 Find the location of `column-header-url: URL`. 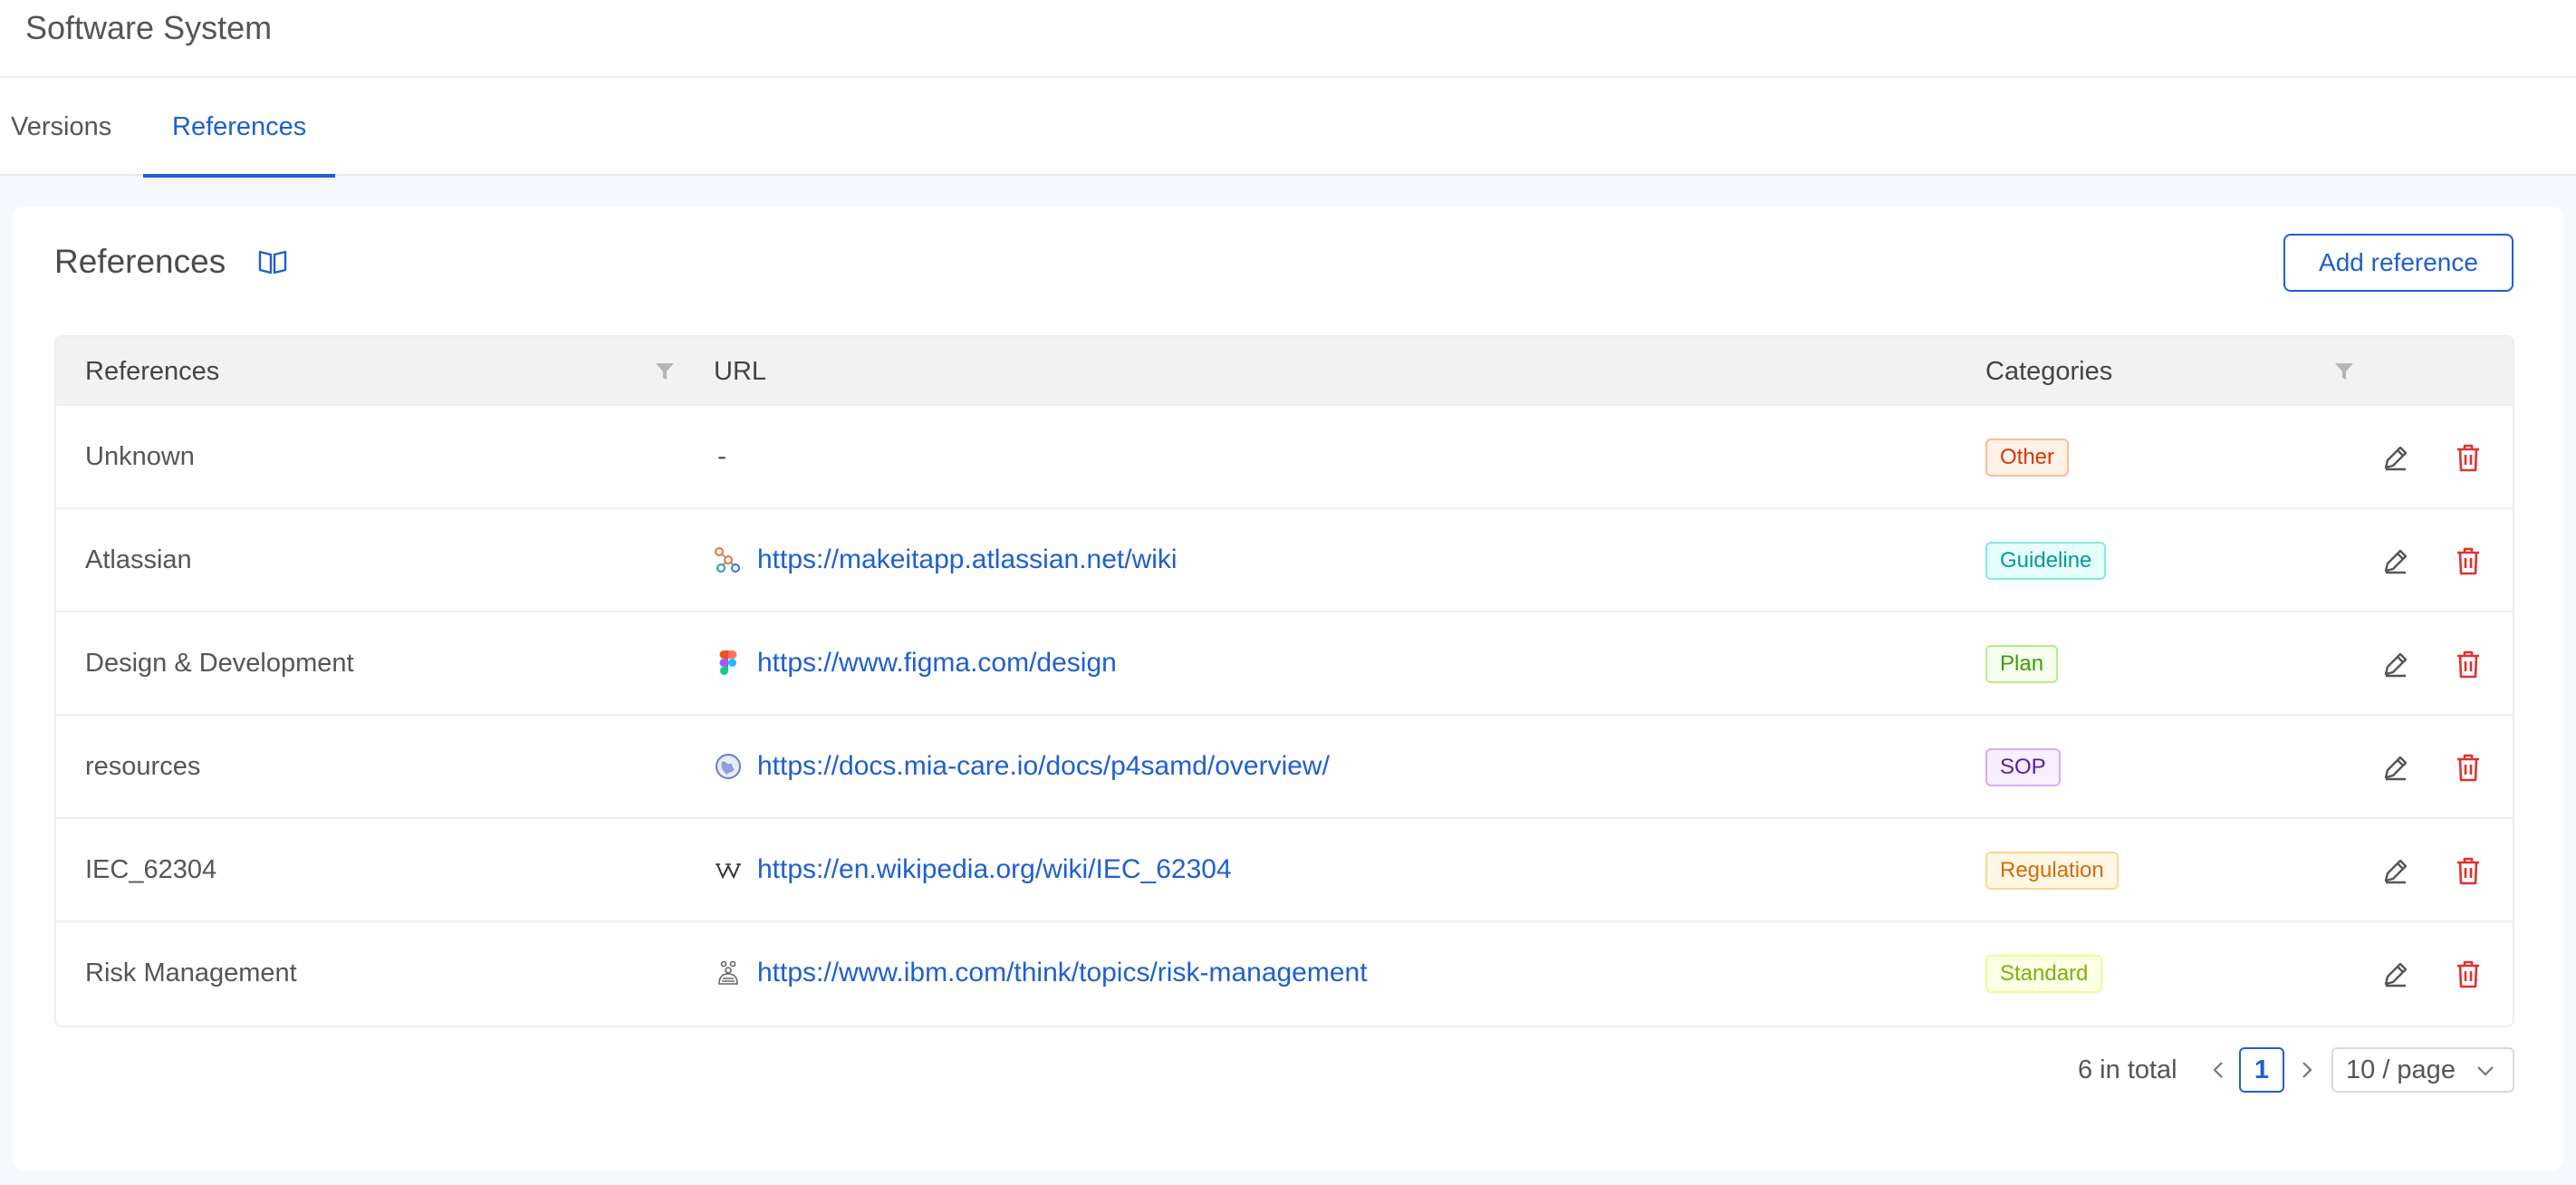

column-header-url: URL is located at coordinates (740, 371).